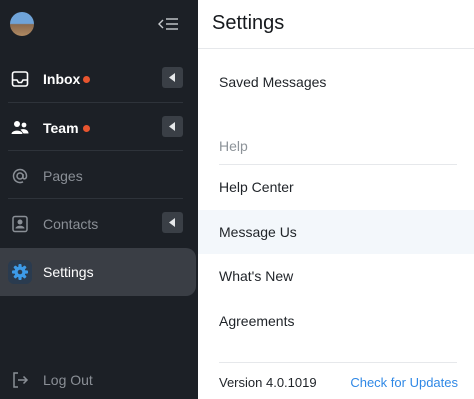 This screenshot has width=474, height=399. I want to click on whats-new-label: What's New, so click(256, 276).